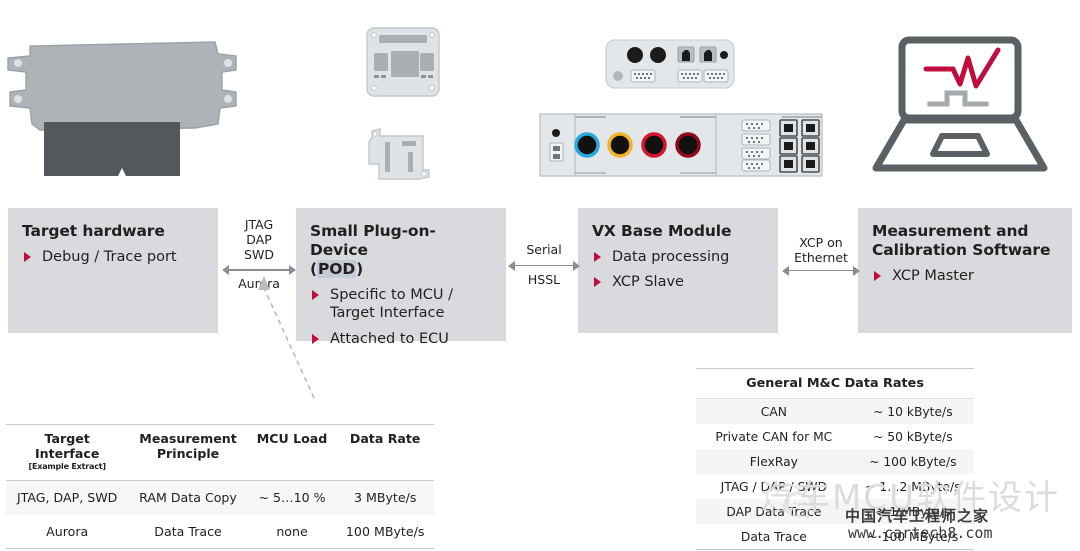  I want to click on panel-title-mc-line1: Measurement and, so click(950, 231).